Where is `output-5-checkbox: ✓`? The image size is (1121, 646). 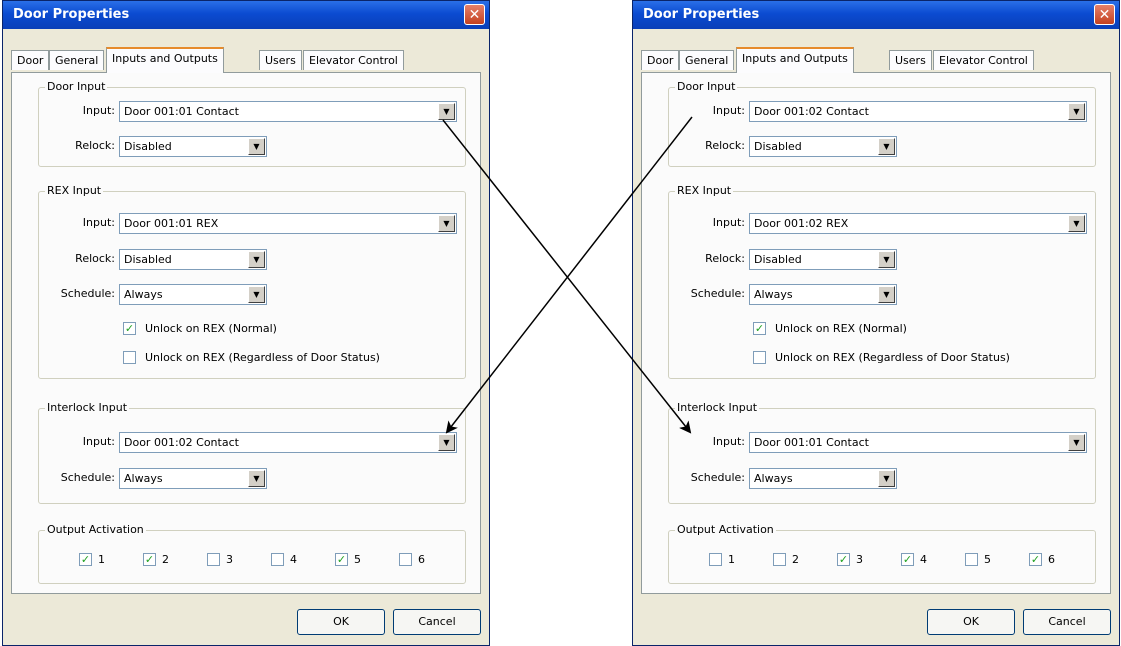
output-5-checkbox: ✓ is located at coordinates (341, 559).